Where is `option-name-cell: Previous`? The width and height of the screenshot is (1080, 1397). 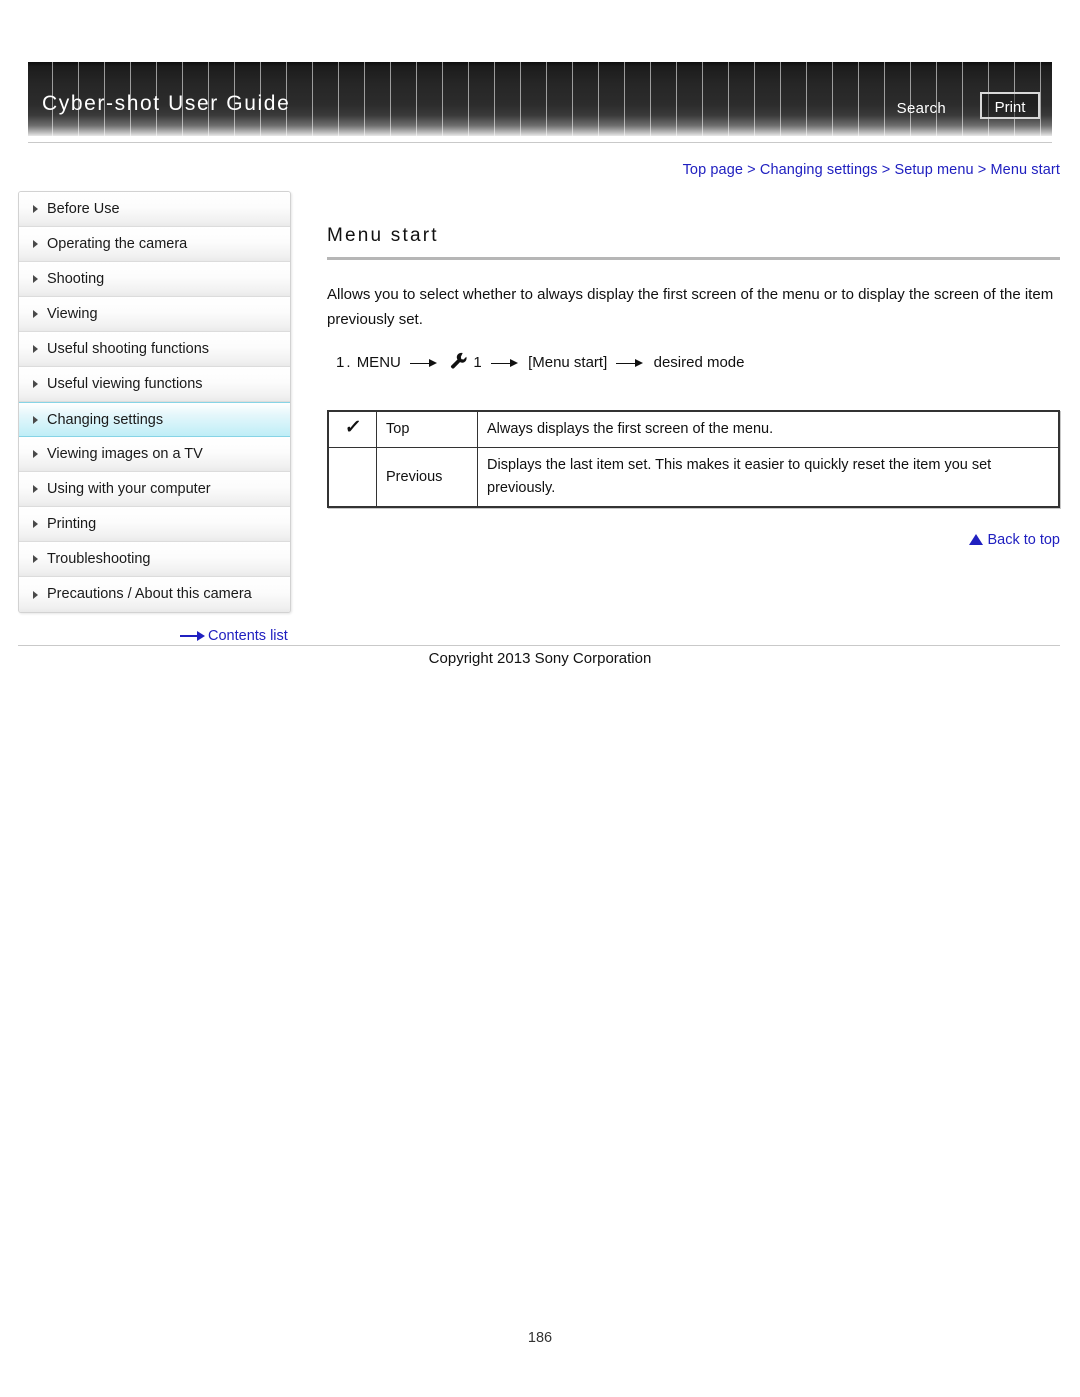
option-name-cell: Previous is located at coordinates (427, 477).